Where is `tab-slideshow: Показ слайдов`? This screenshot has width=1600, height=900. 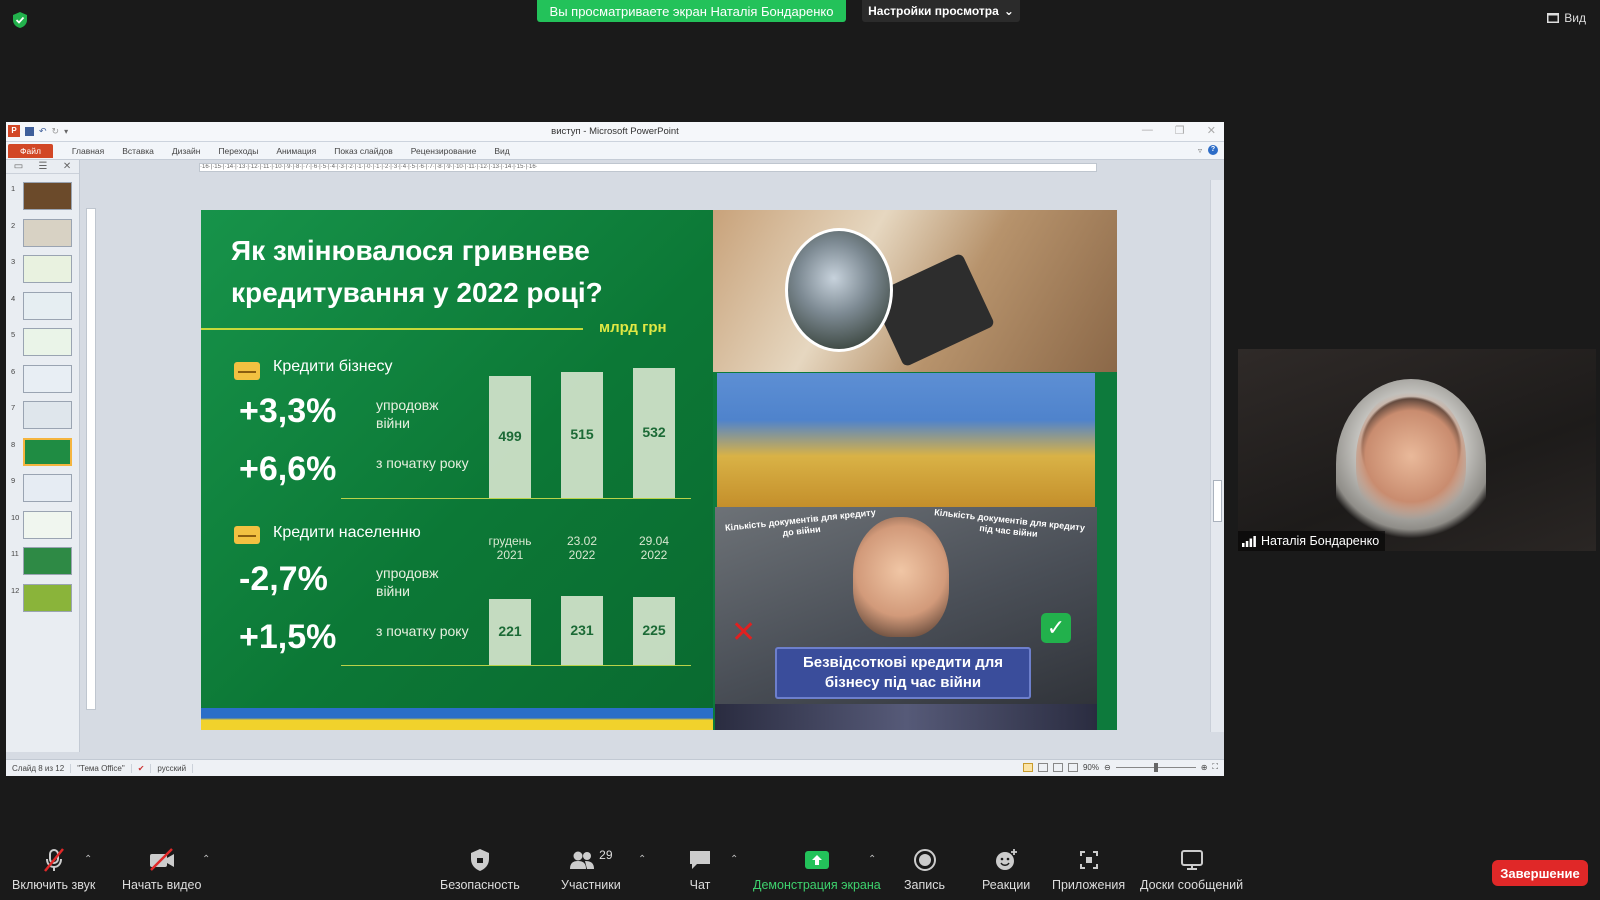 tab-slideshow: Показ слайдов is located at coordinates (363, 151).